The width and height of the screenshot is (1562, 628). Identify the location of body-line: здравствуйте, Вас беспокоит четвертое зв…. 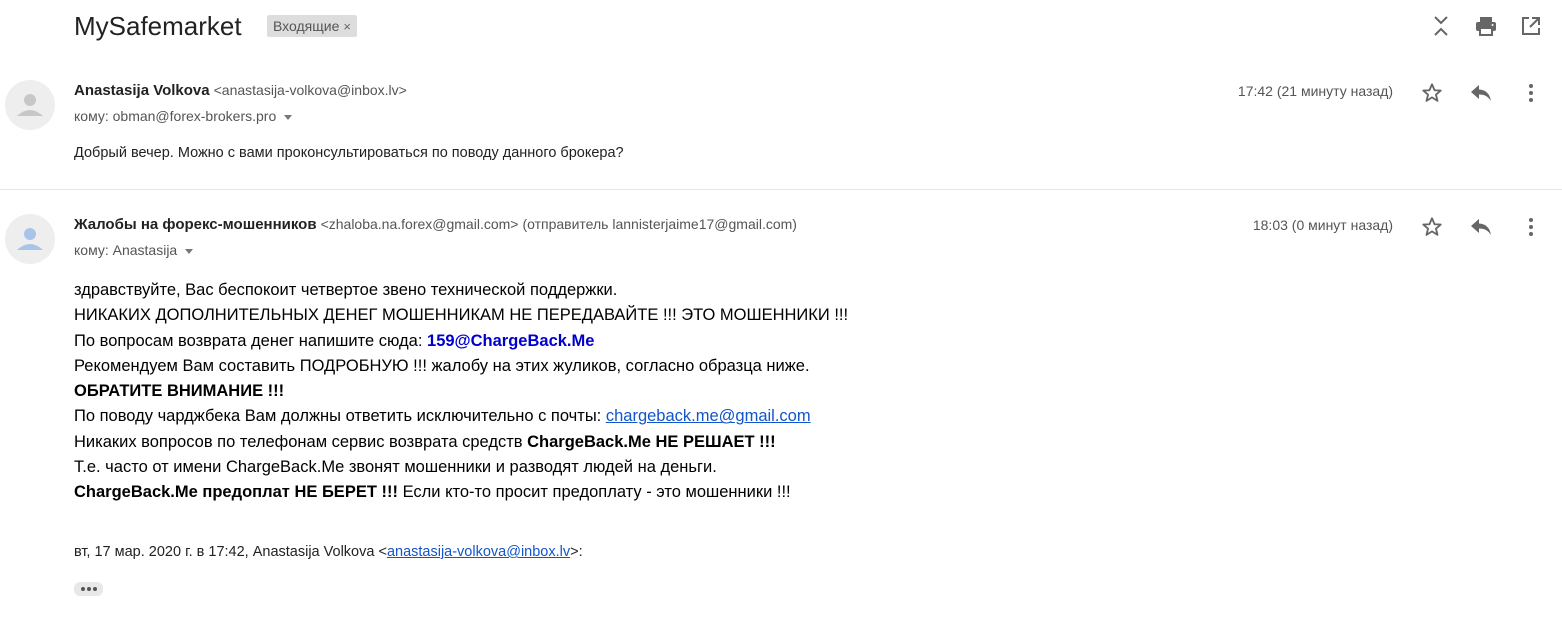
(346, 290).